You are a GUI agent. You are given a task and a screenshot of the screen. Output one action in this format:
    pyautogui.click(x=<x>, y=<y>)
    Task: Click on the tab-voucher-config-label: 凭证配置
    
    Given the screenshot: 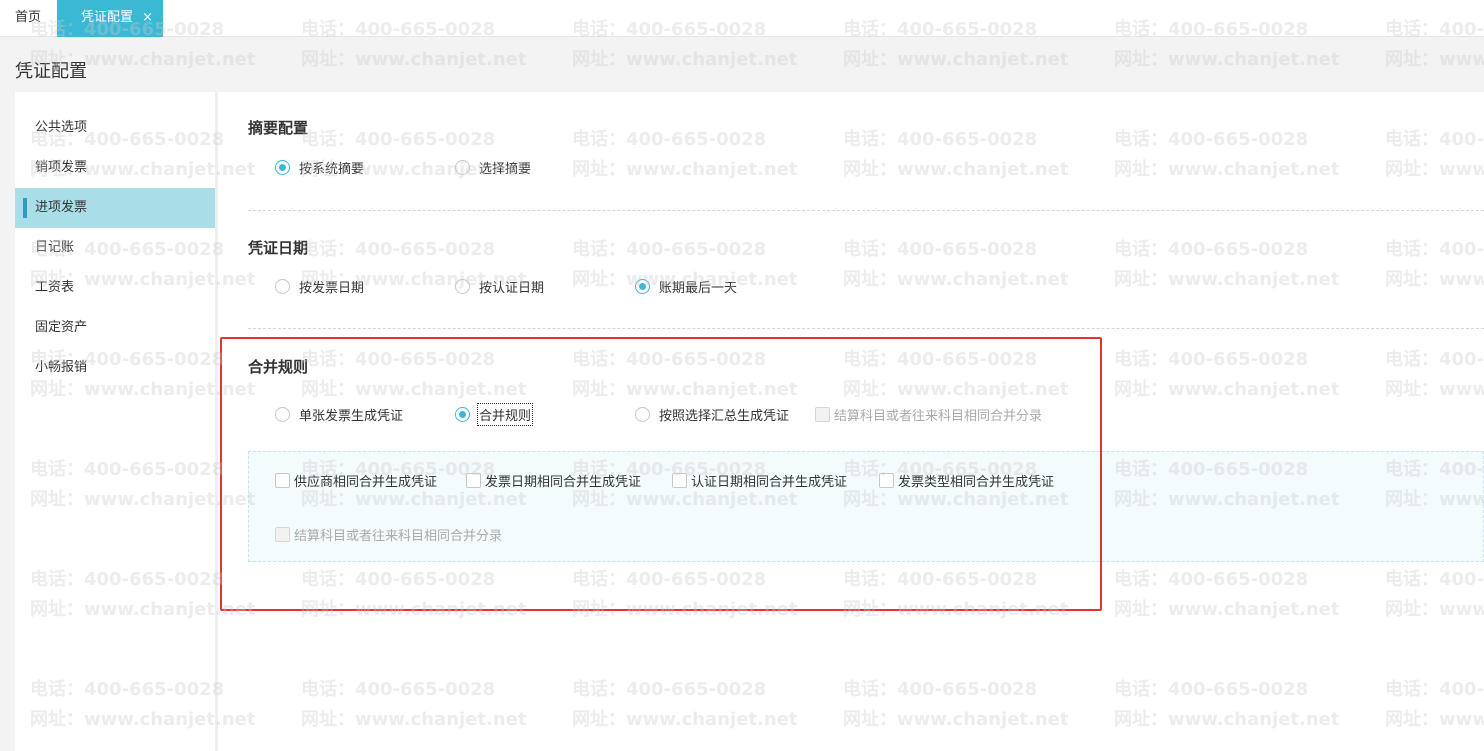 What is the action you would take?
    pyautogui.click(x=107, y=17)
    